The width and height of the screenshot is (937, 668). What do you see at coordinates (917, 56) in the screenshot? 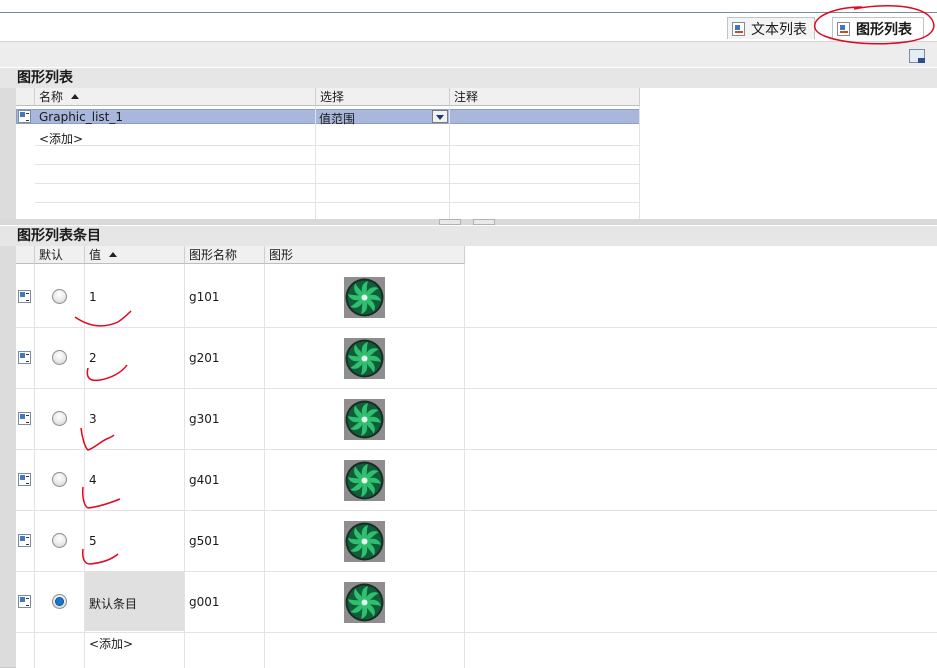
I see `toolbar-settings-icon` at bounding box center [917, 56].